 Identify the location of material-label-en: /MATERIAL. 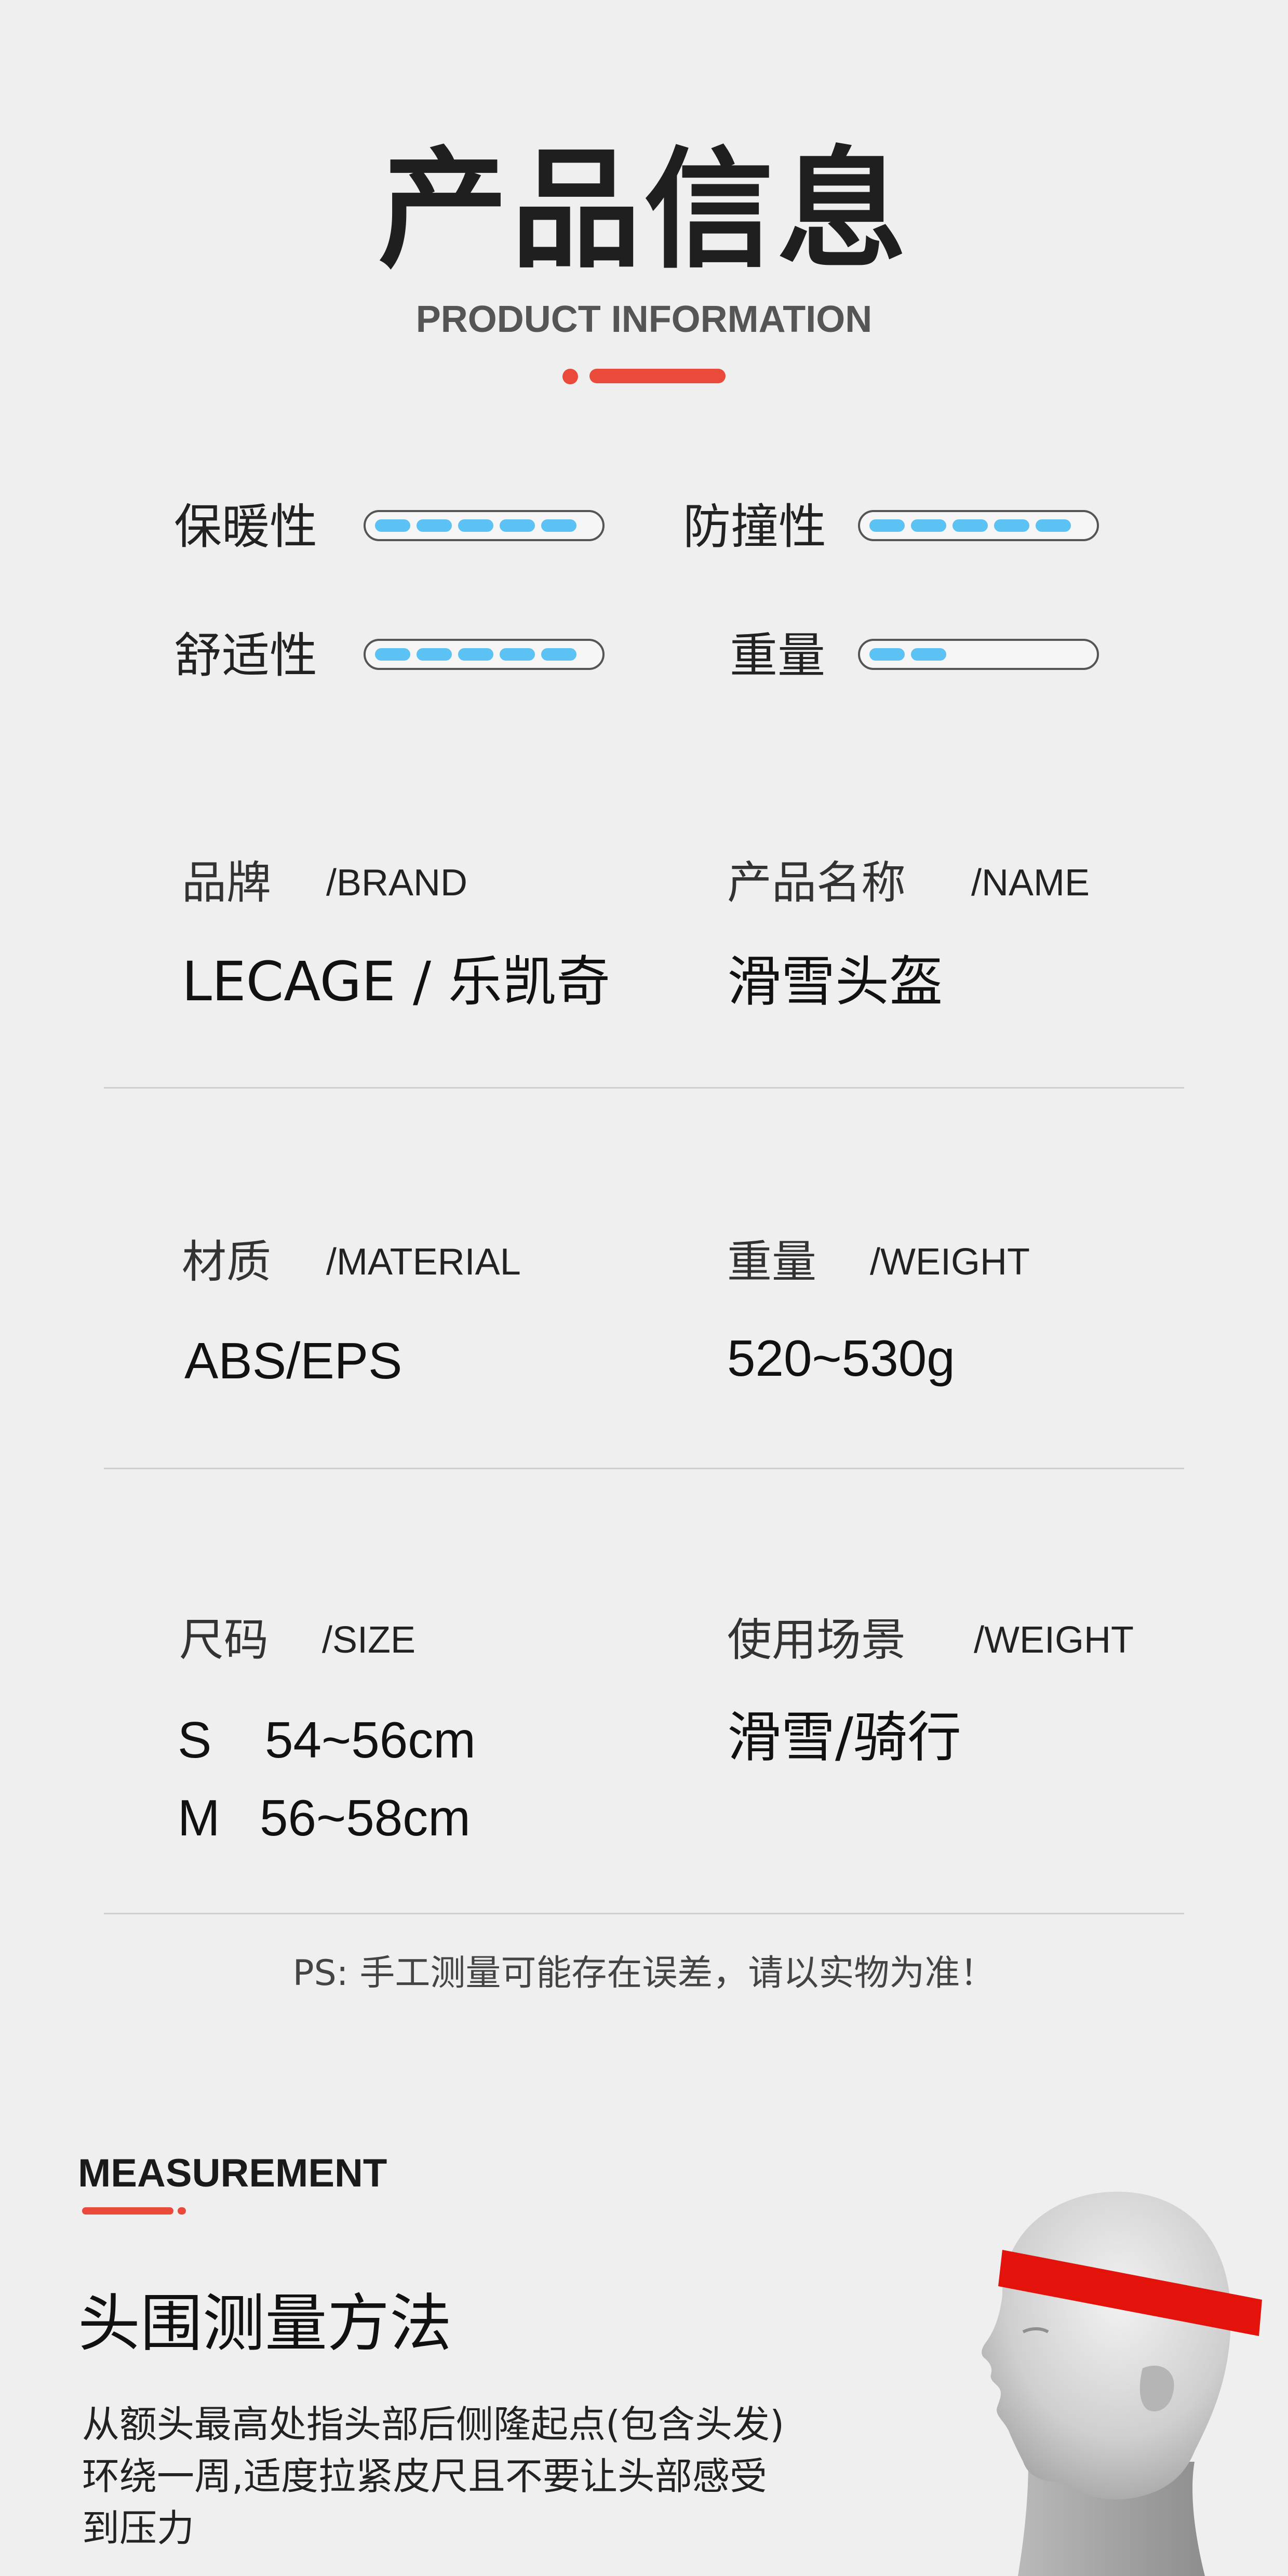
(424, 1262).